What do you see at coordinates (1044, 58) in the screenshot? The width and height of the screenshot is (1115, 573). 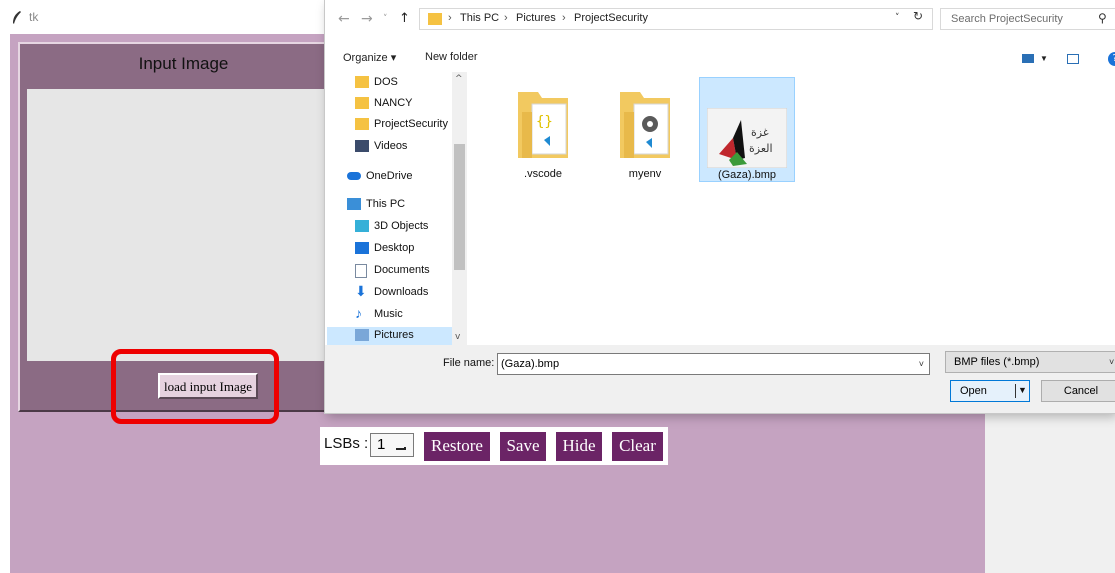 I see `view-dropdown-icon: ▼` at bounding box center [1044, 58].